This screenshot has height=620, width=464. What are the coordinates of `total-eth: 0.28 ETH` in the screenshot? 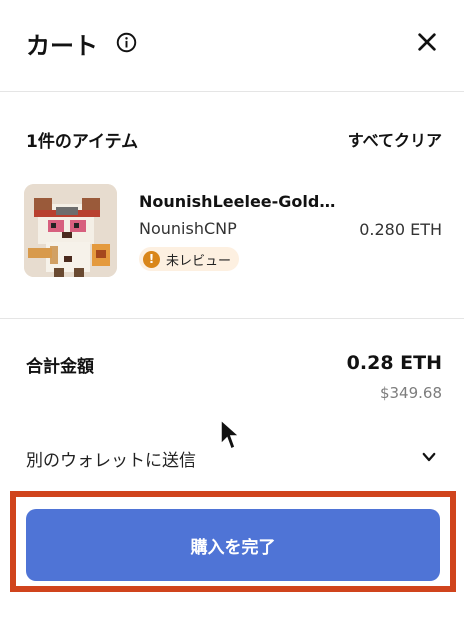 It's located at (394, 363).